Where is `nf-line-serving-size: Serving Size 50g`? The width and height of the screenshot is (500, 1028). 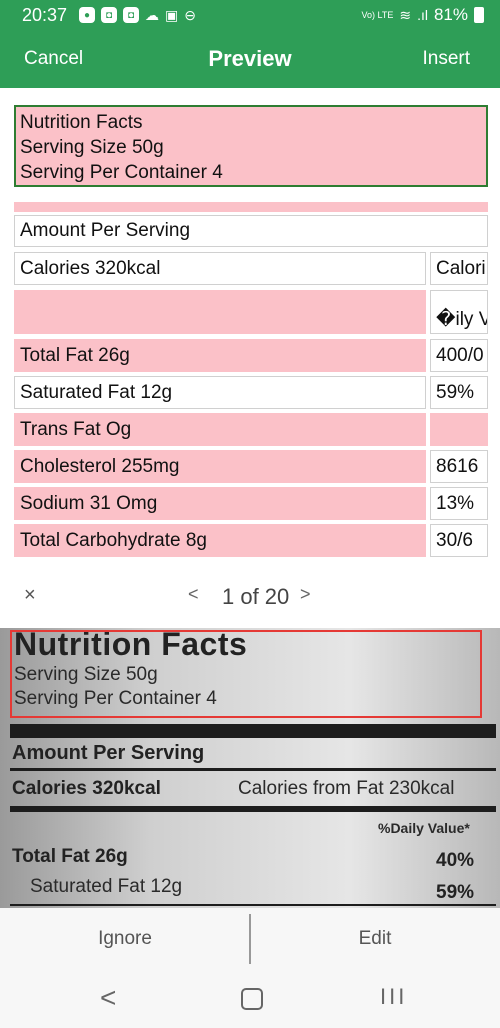 nf-line-serving-size: Serving Size 50g is located at coordinates (92, 147).